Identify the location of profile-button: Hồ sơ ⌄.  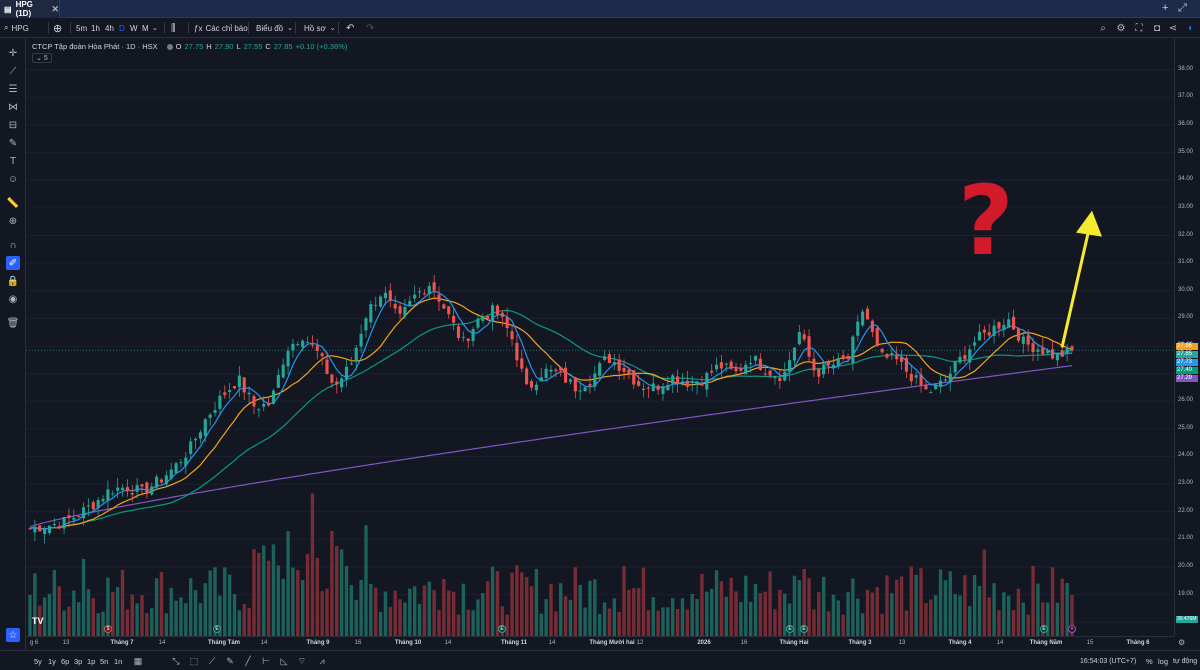
(320, 28).